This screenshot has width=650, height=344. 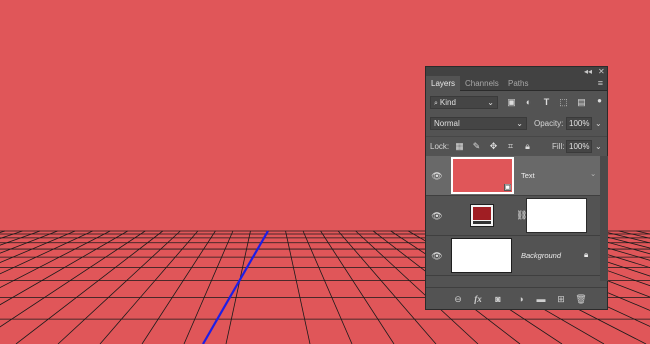 What do you see at coordinates (511, 102) in the screenshot?
I see `filter-pixel-icon: ▣` at bounding box center [511, 102].